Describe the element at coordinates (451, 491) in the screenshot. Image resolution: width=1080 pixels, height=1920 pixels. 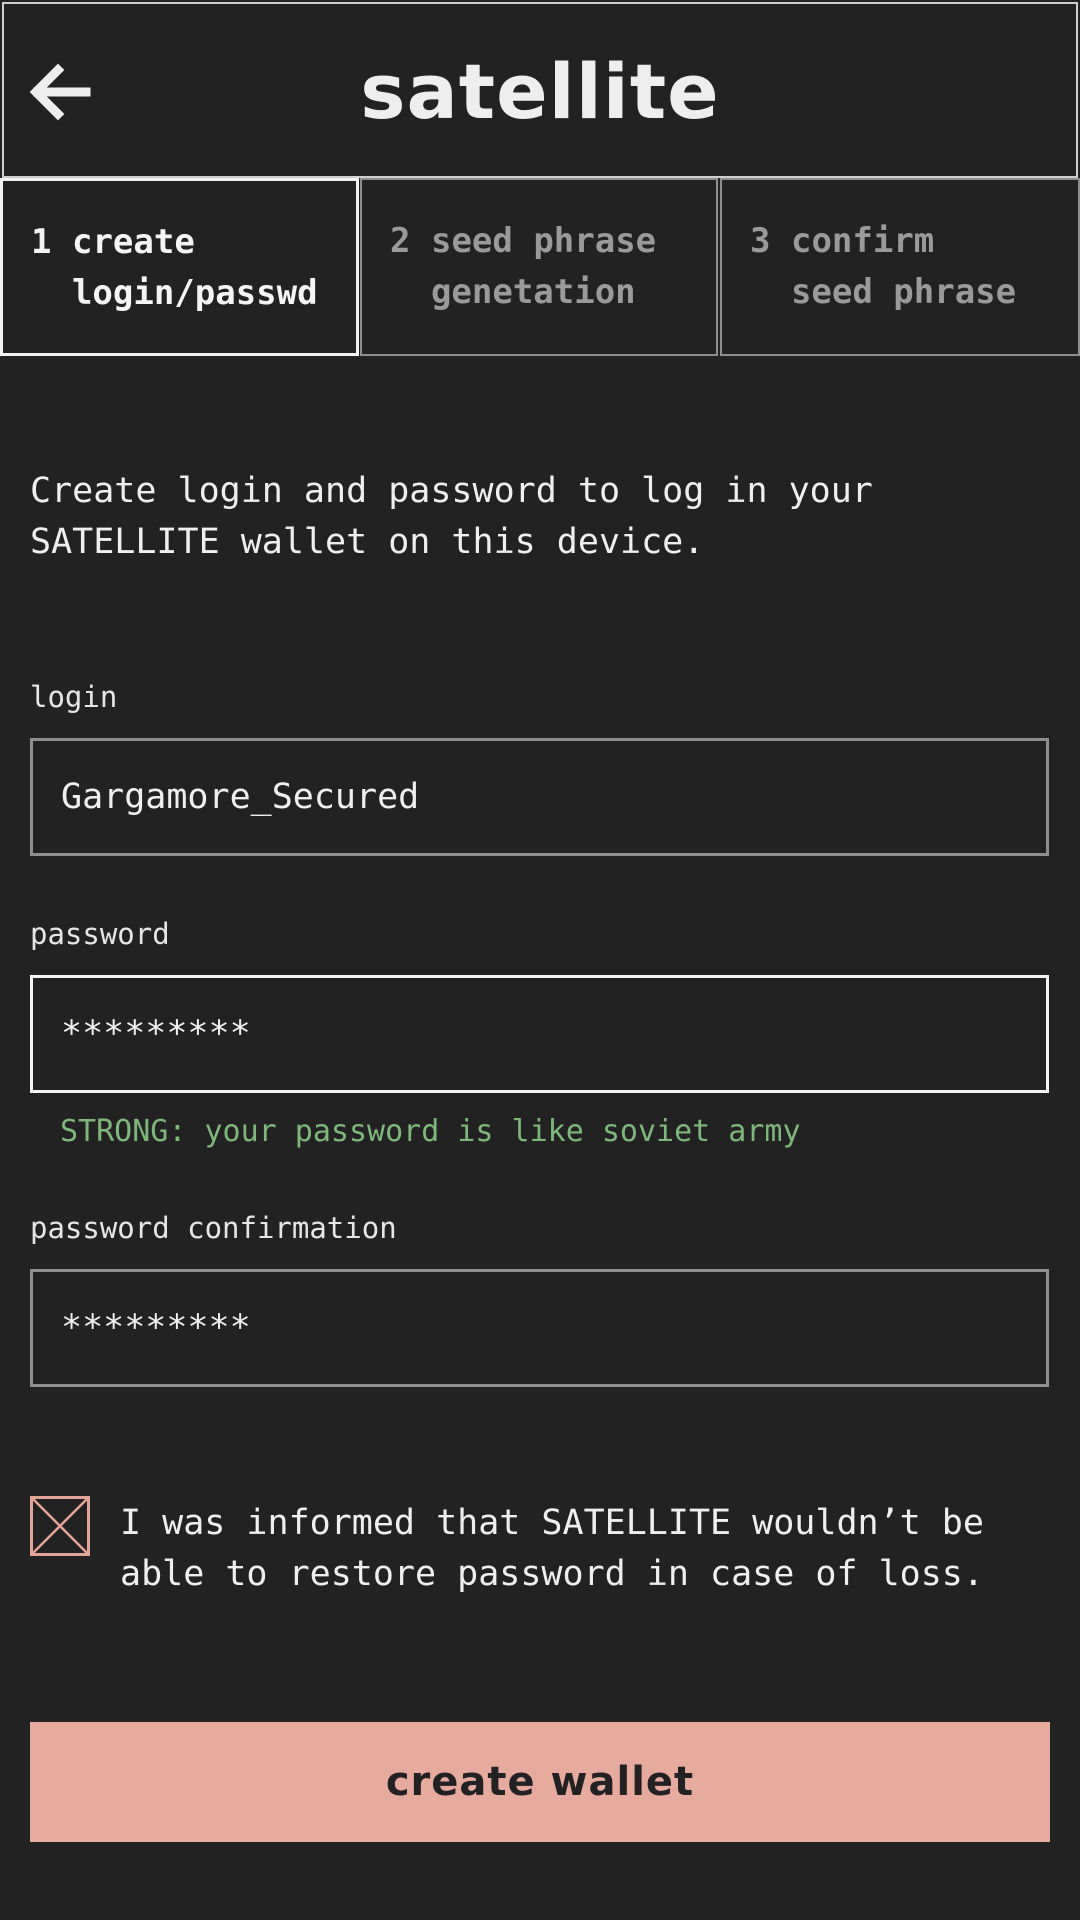
I see `intro-line-1: Create login and password to log in your` at that location.